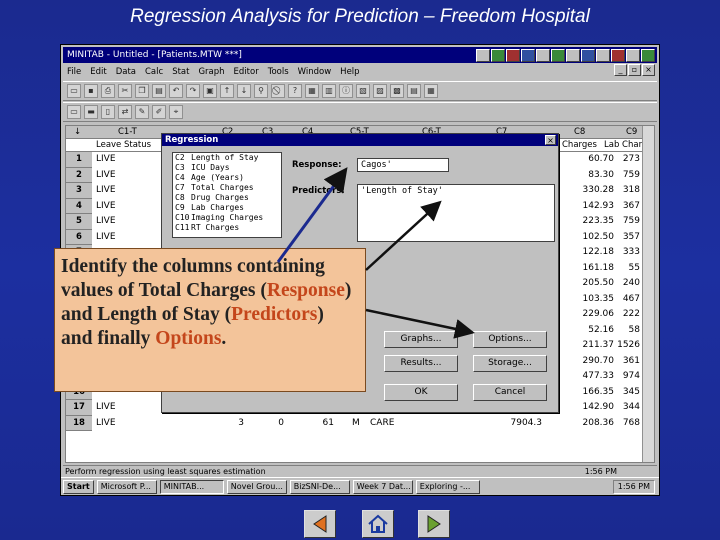 Image resolution: width=720 pixels, height=540 pixels. Describe the element at coordinates (434, 524) in the screenshot. I see `next-slide-button` at that location.